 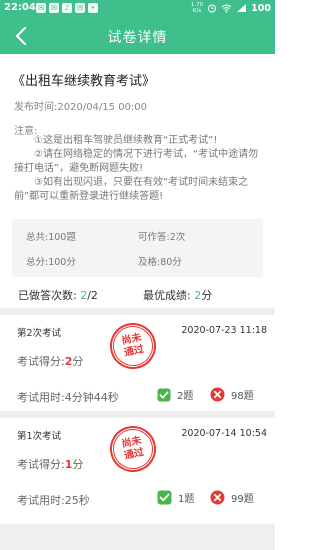 I want to click on wrong-count-value: 98题, so click(x=242, y=396).